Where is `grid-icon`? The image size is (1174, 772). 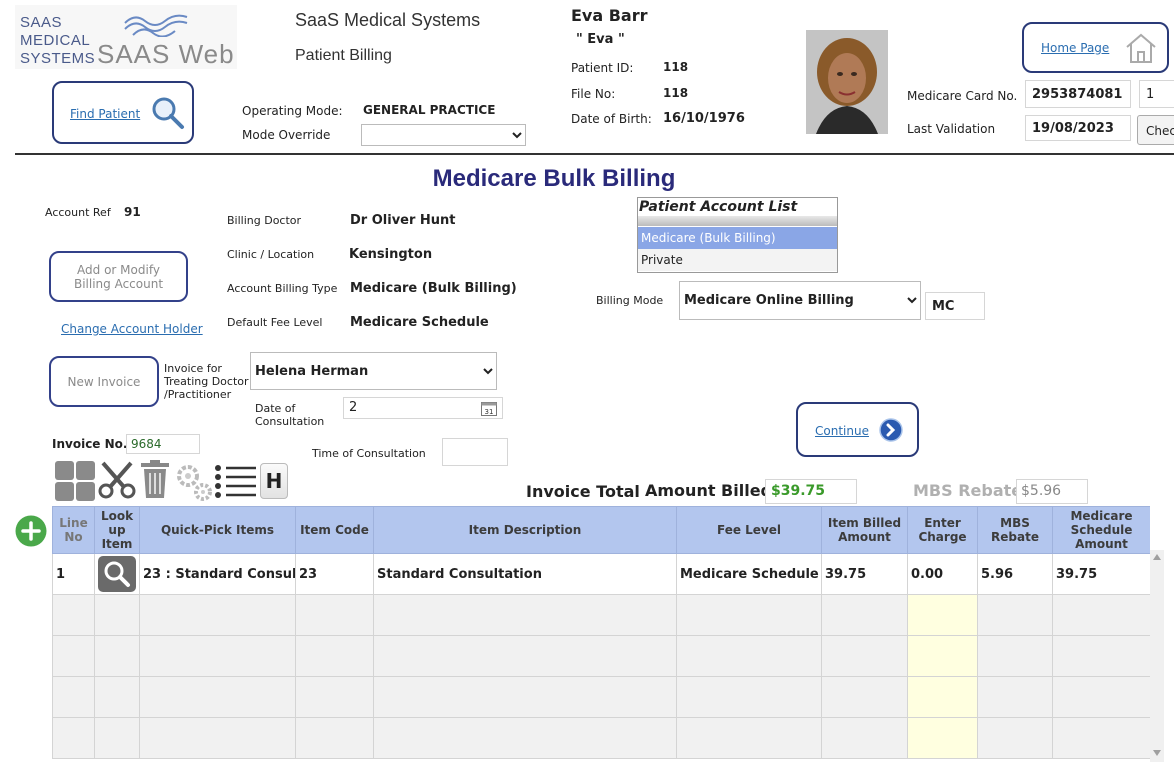
grid-icon is located at coordinates (75, 481).